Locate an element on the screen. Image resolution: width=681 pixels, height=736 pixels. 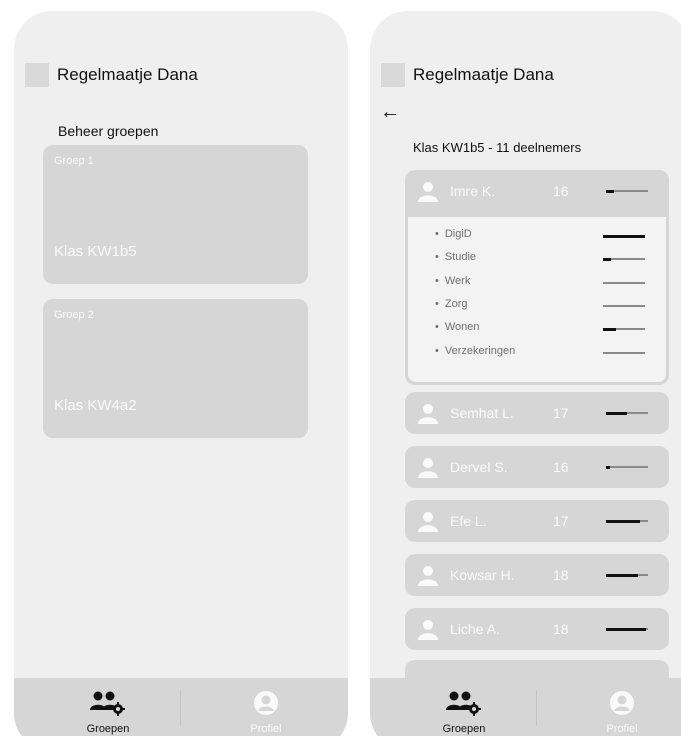
student-name: Liche A. is located at coordinates (475, 629).